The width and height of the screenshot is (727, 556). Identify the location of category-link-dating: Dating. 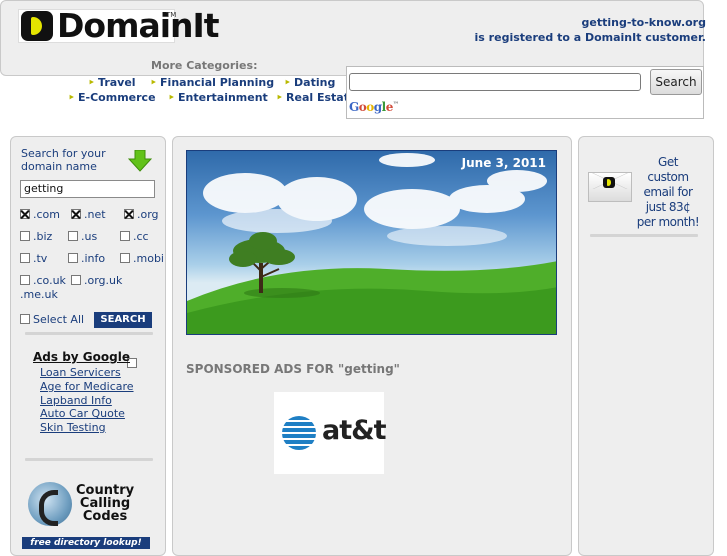
(309, 82).